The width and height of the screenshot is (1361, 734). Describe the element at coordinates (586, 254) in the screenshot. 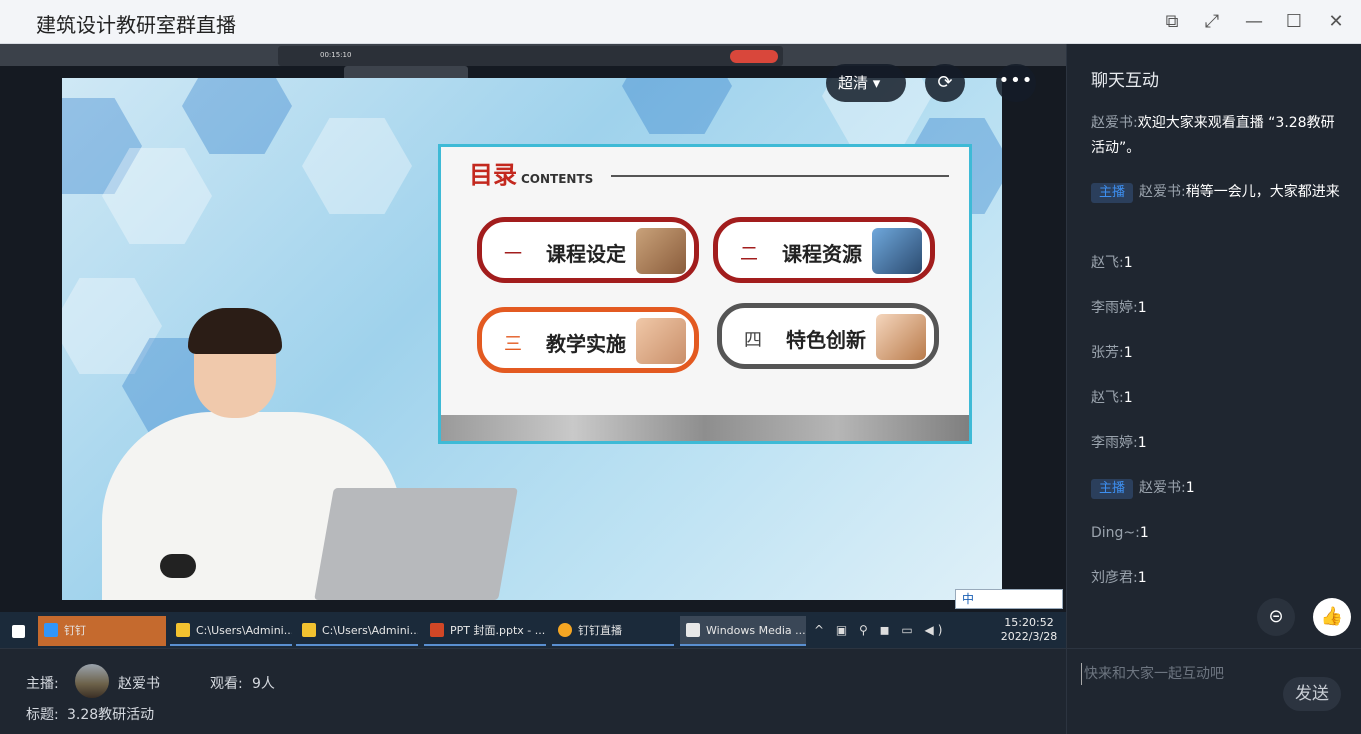

I see `item-label: 课程设定` at that location.